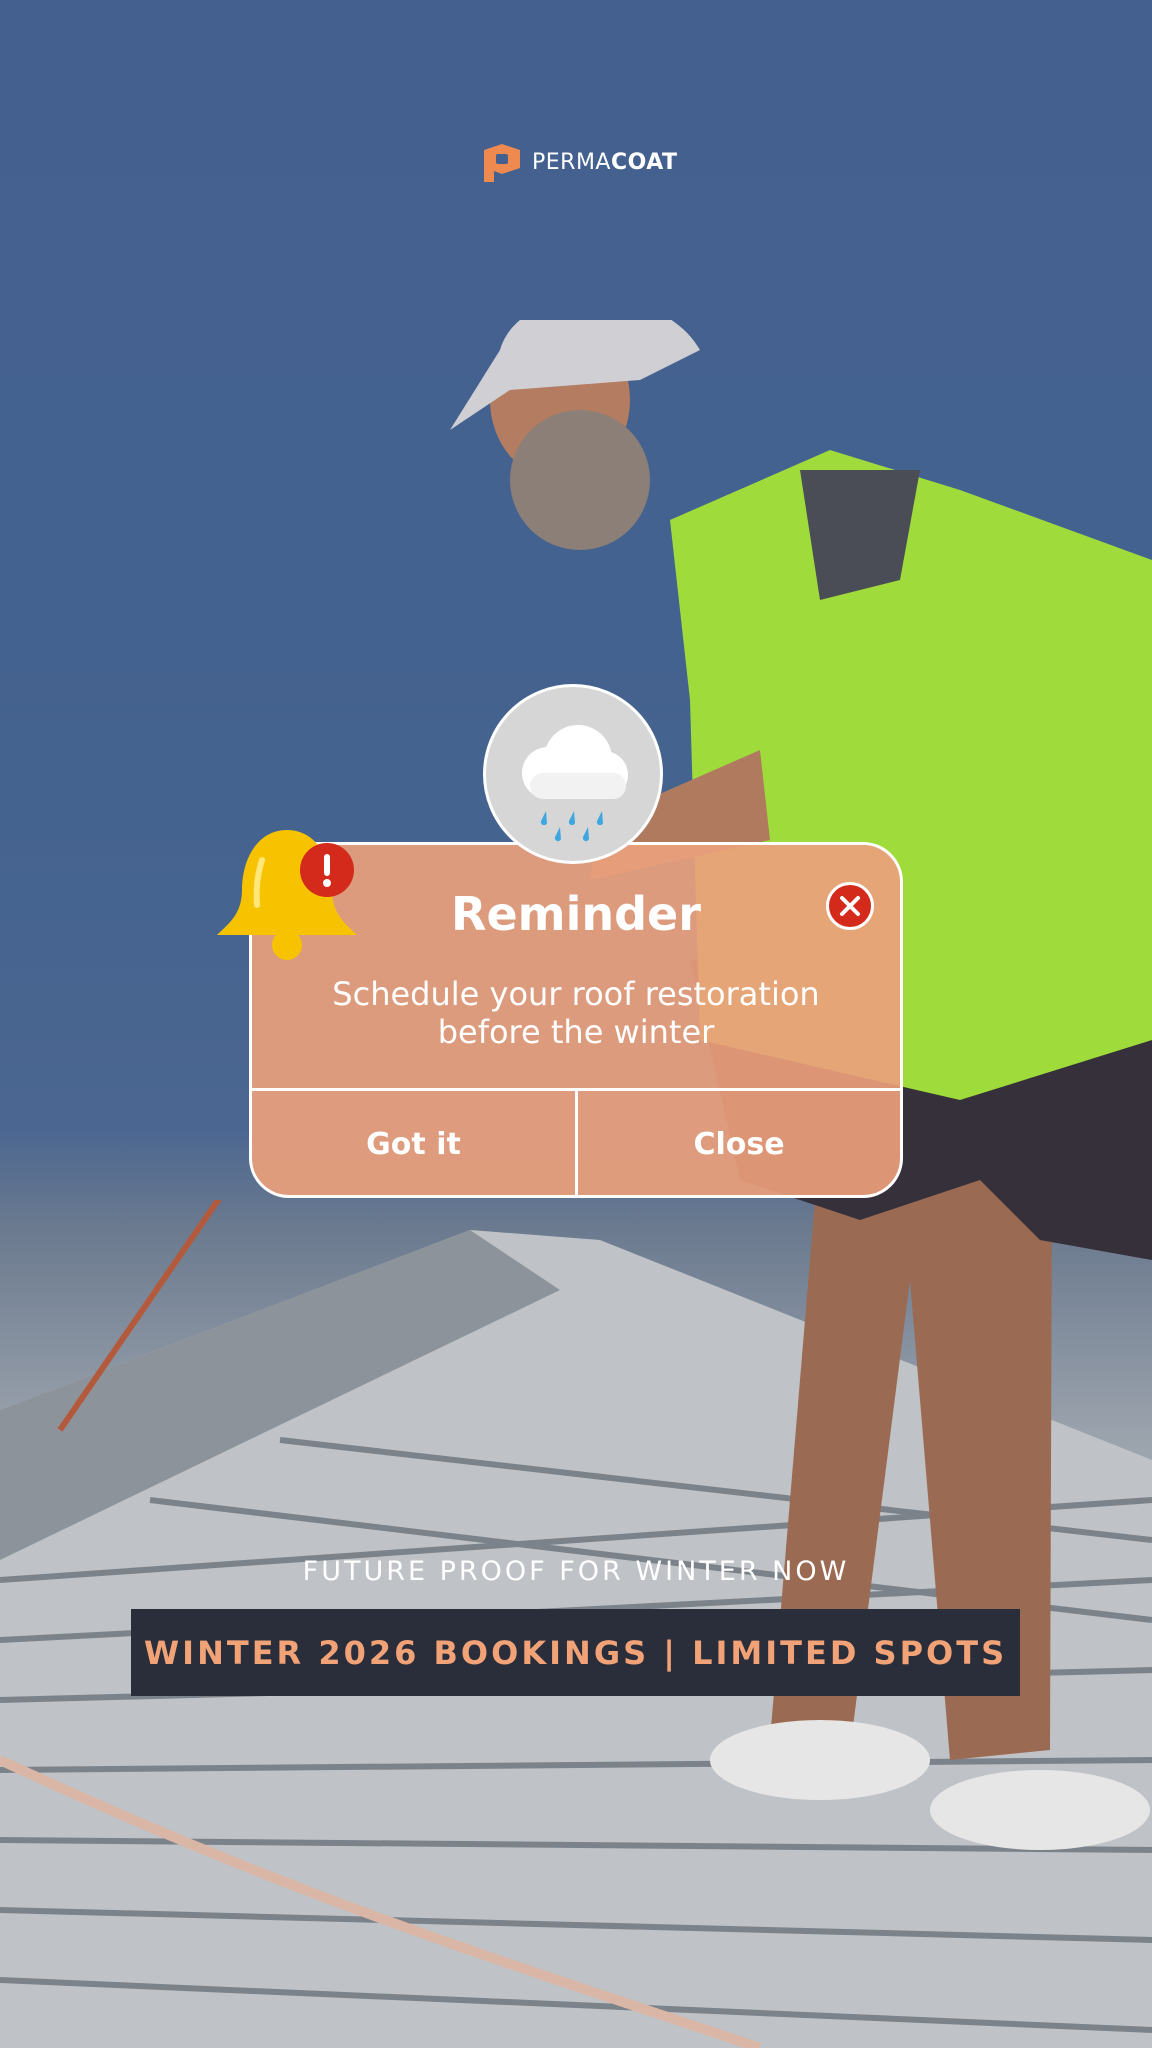  I want to click on rain-cloud-icon, so click(575, 783).